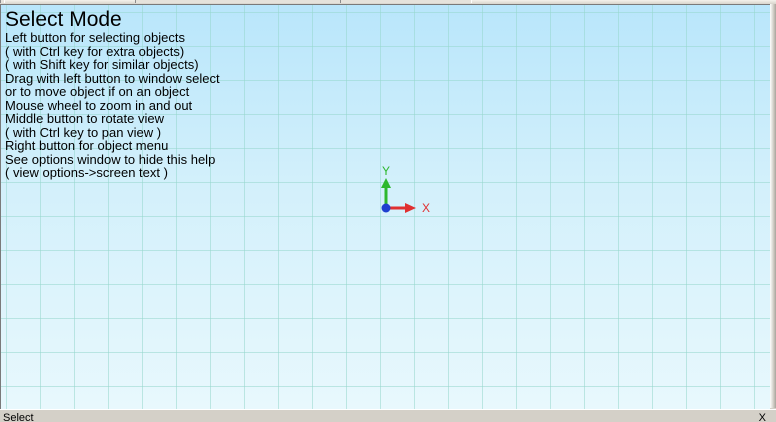 The width and height of the screenshot is (776, 422). What do you see at coordinates (84, 118) in the screenshot?
I see `help-line: Middle button to rotate view` at bounding box center [84, 118].